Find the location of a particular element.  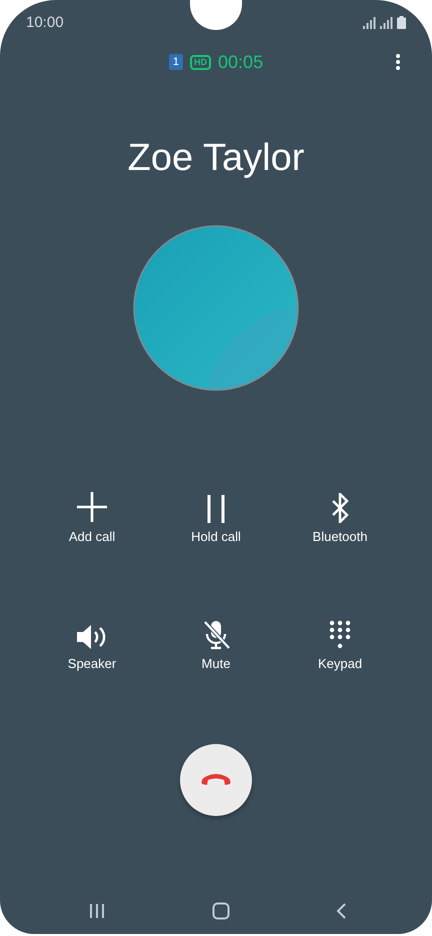

call-action-button: Add call is located at coordinates (92, 516).